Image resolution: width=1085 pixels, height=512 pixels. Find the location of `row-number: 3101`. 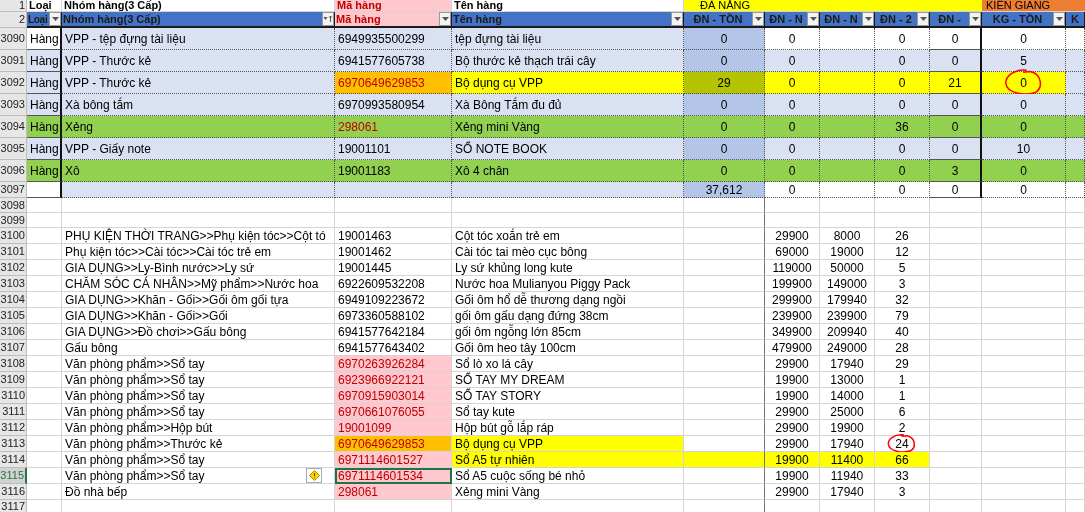

row-number: 3101 is located at coordinates (13, 252).